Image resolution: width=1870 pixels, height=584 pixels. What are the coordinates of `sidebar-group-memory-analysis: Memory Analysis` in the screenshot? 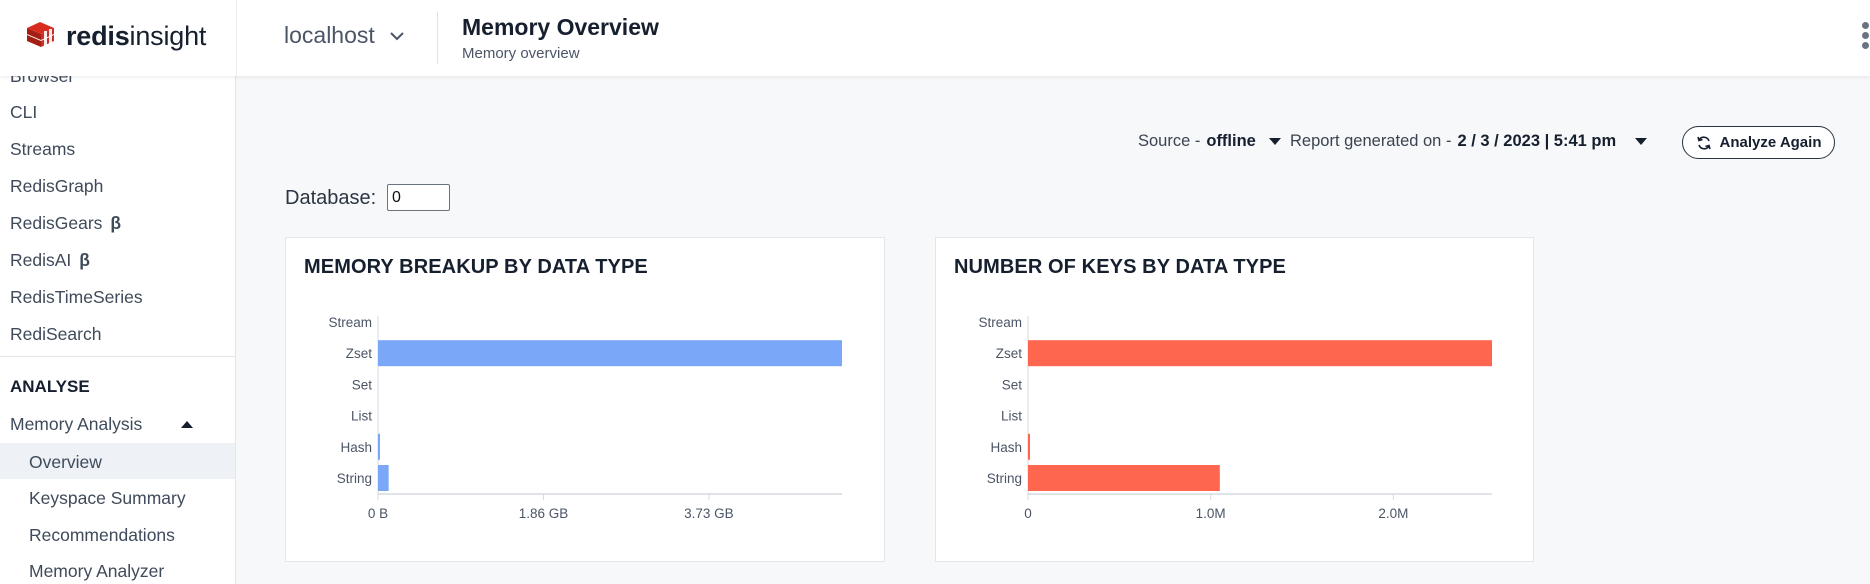 It's located at (103, 424).